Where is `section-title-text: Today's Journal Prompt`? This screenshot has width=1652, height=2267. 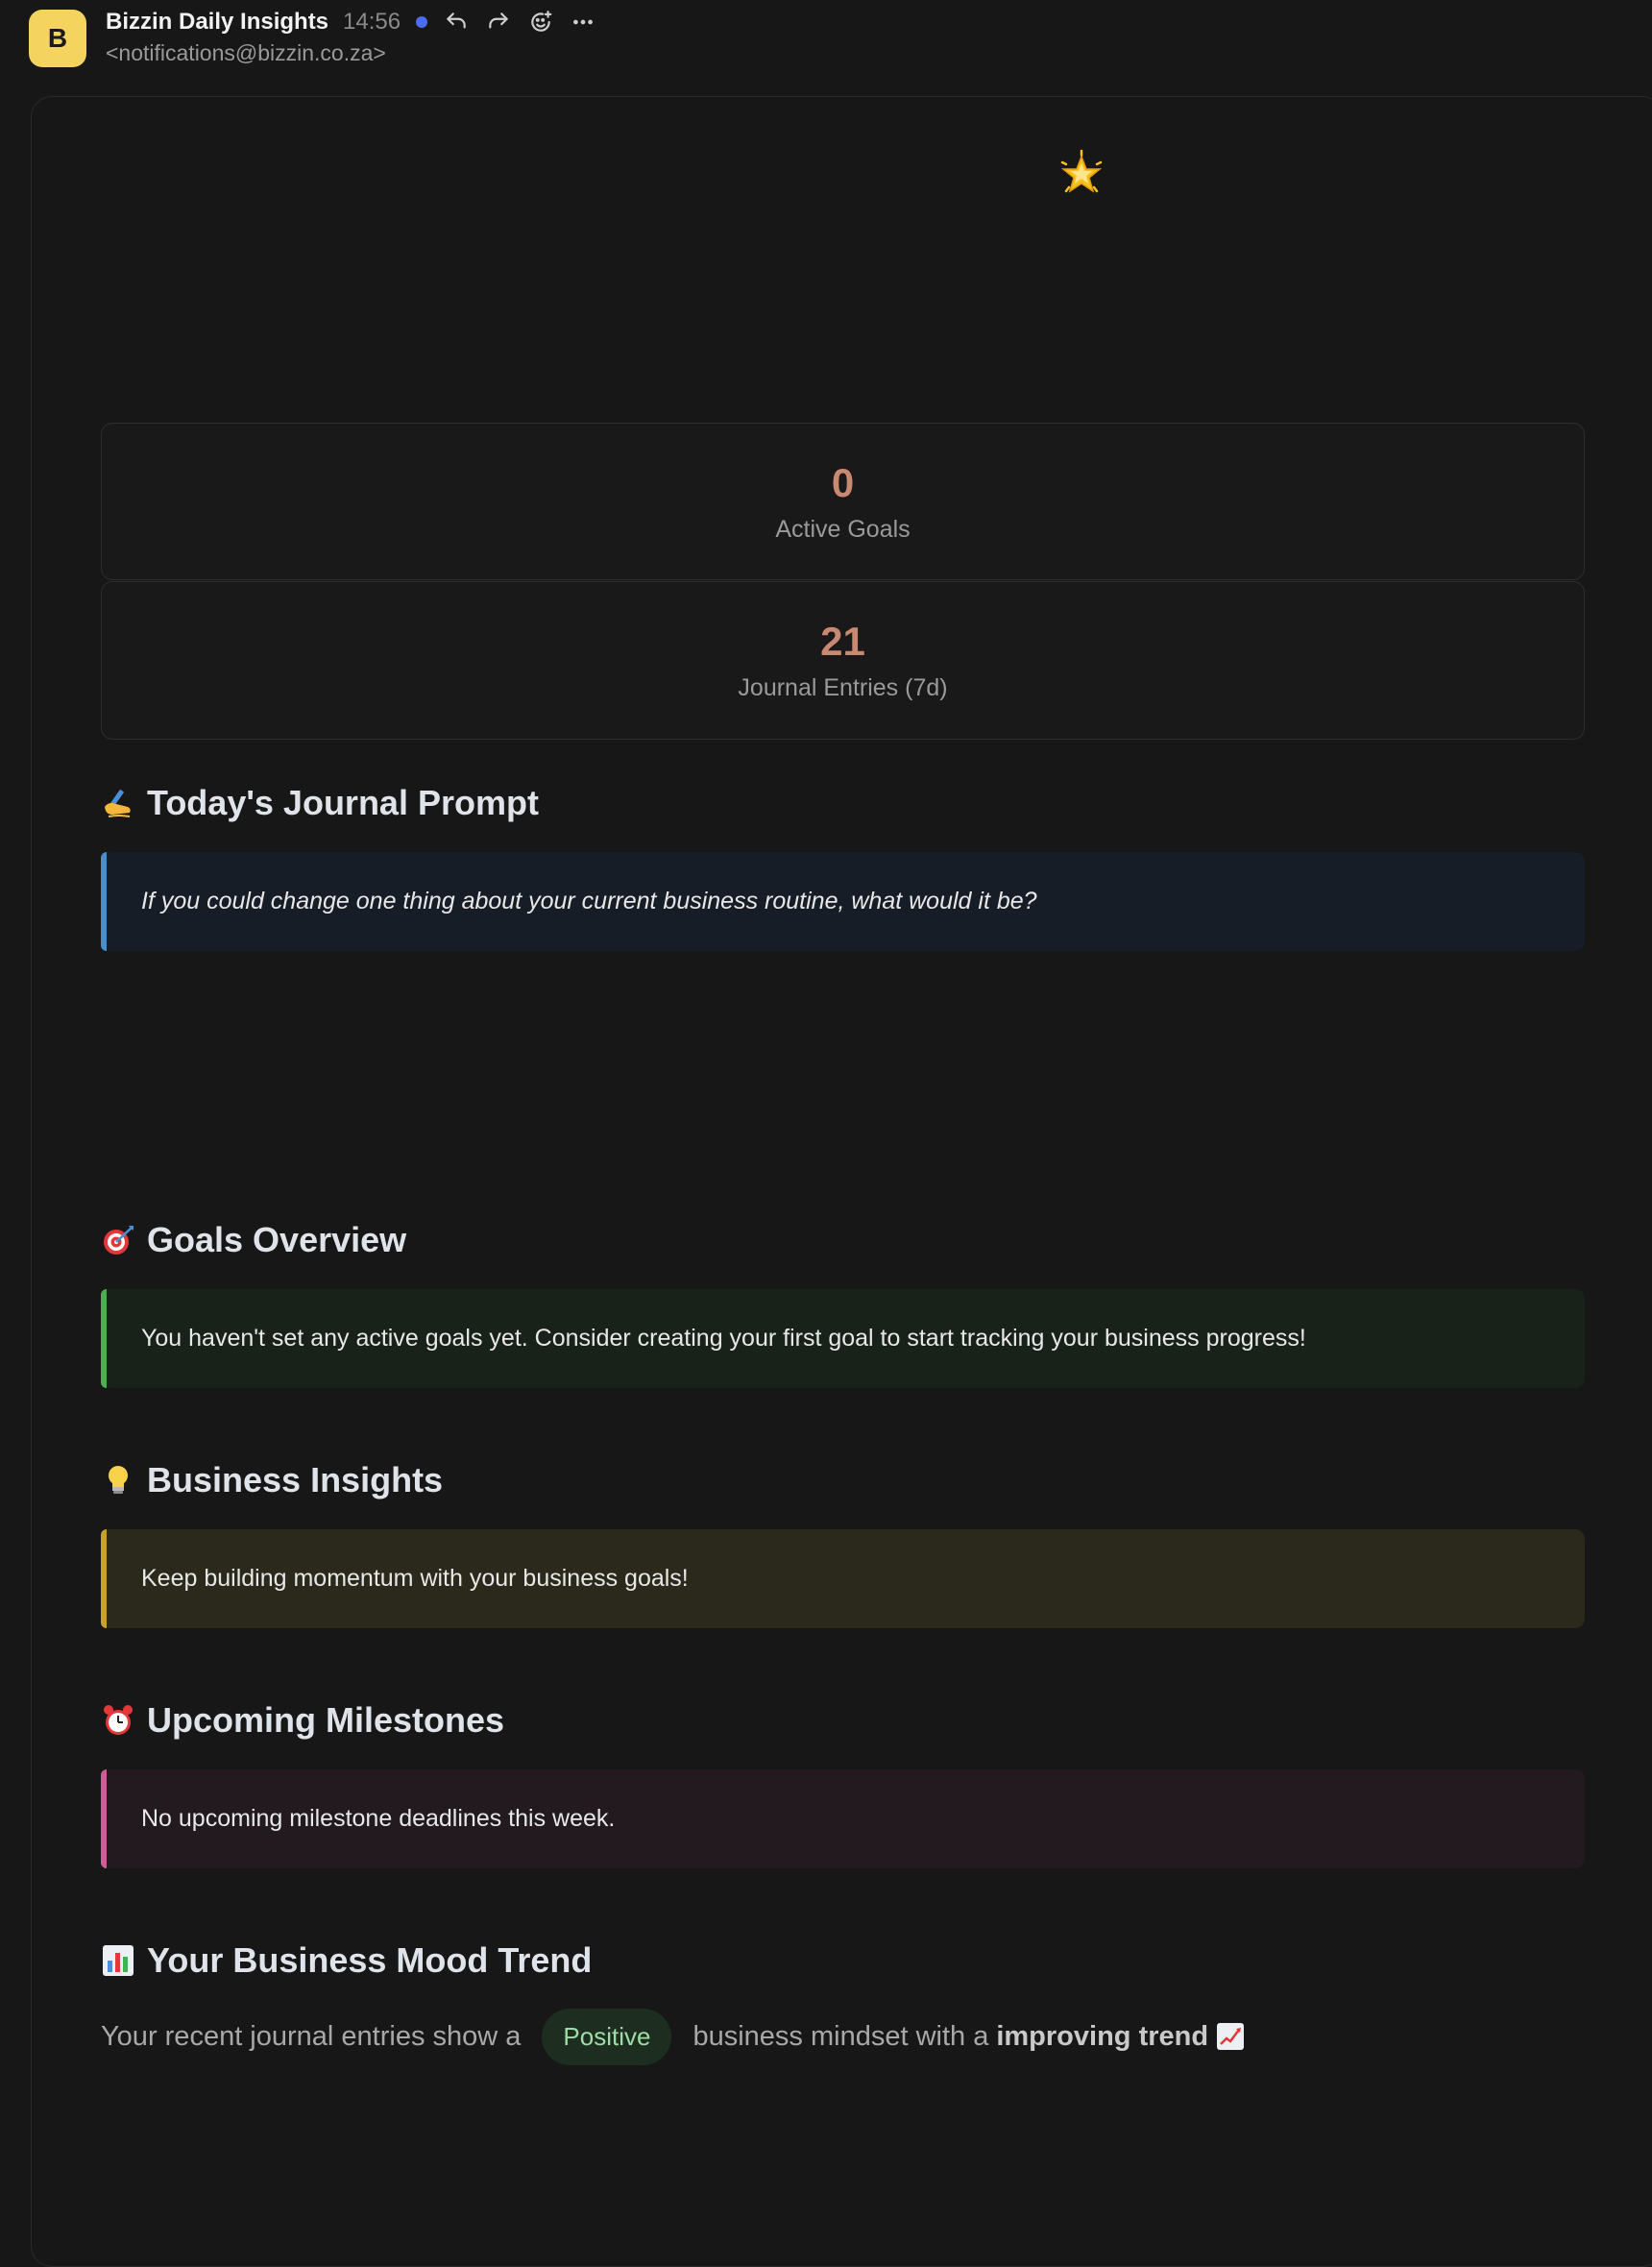
section-title-text: Today's Journal Prompt is located at coordinates (343, 803).